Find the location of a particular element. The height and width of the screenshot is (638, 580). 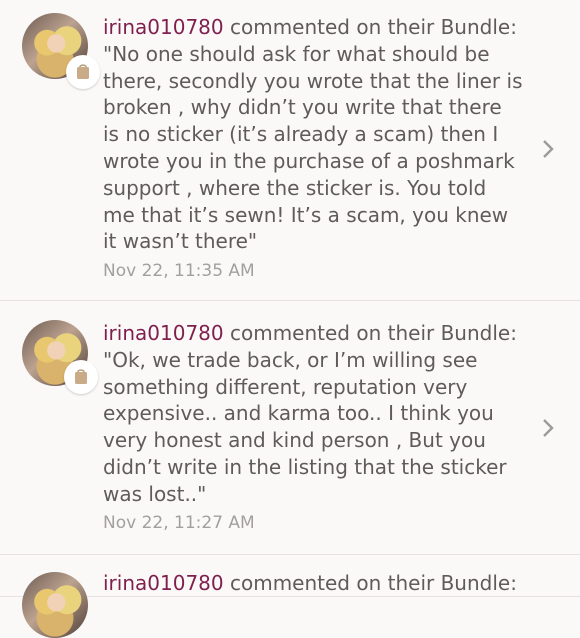

timestamp: Nov 22, 11:35 AM is located at coordinates (179, 271).